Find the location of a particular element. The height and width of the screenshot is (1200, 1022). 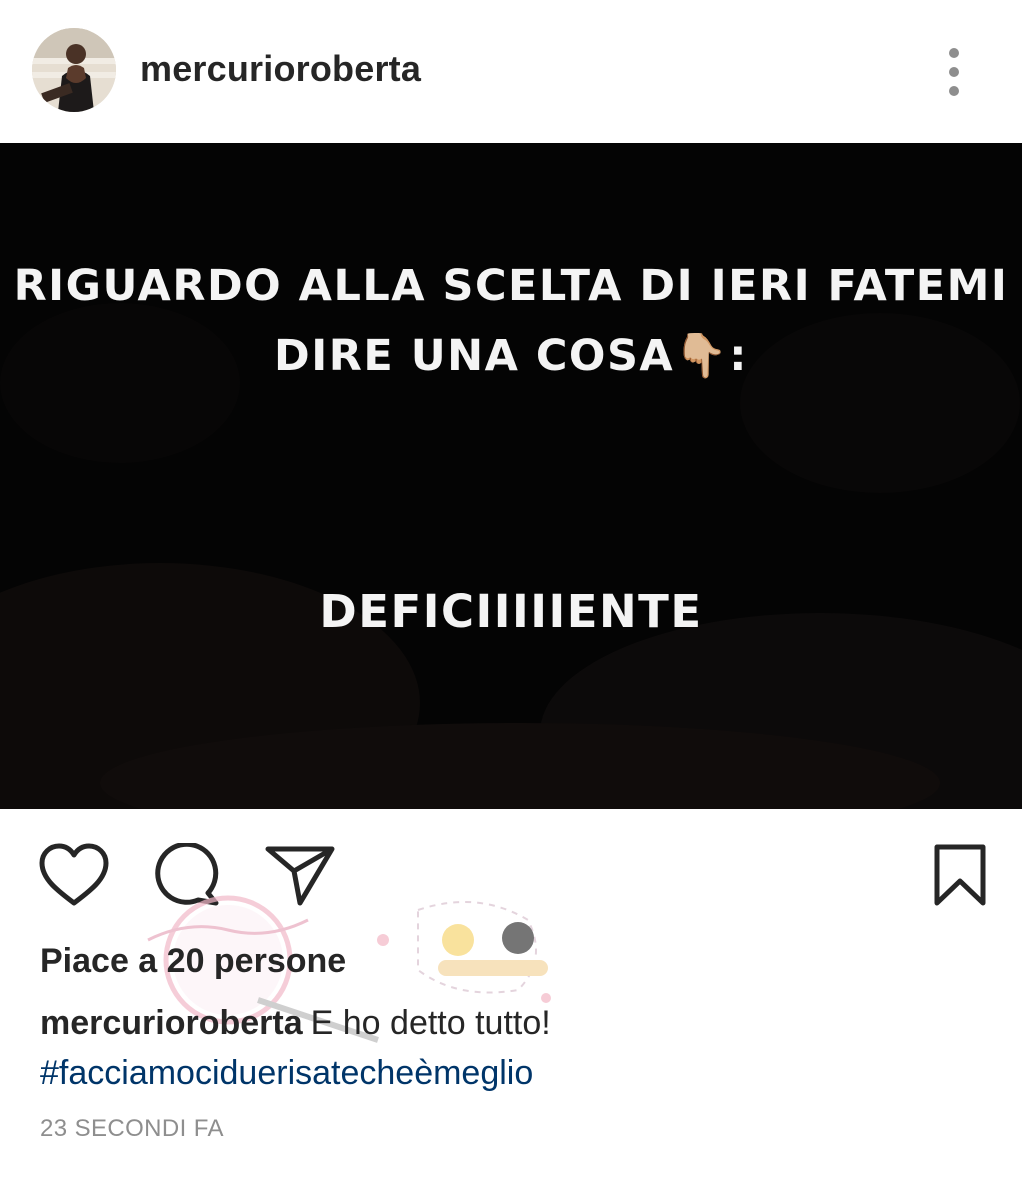

more-vertical-icon is located at coordinates (954, 72).